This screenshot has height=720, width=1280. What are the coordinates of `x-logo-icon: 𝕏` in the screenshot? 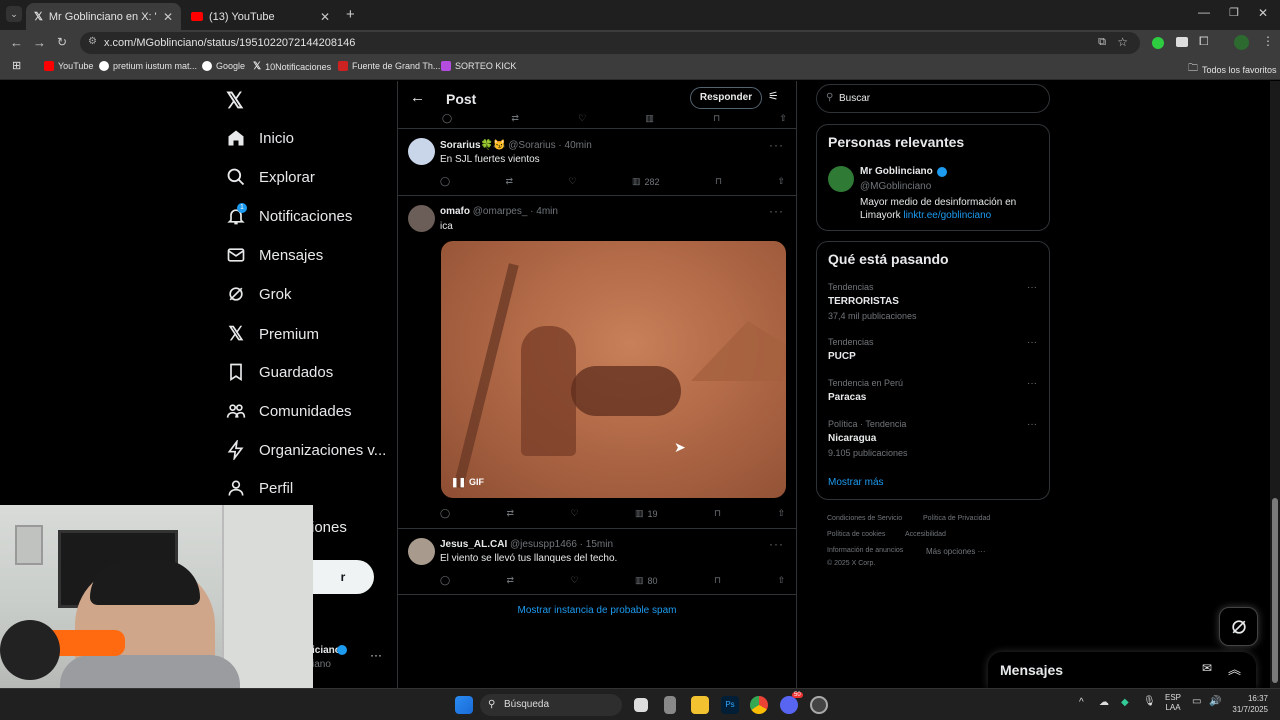 It's located at (235, 101).